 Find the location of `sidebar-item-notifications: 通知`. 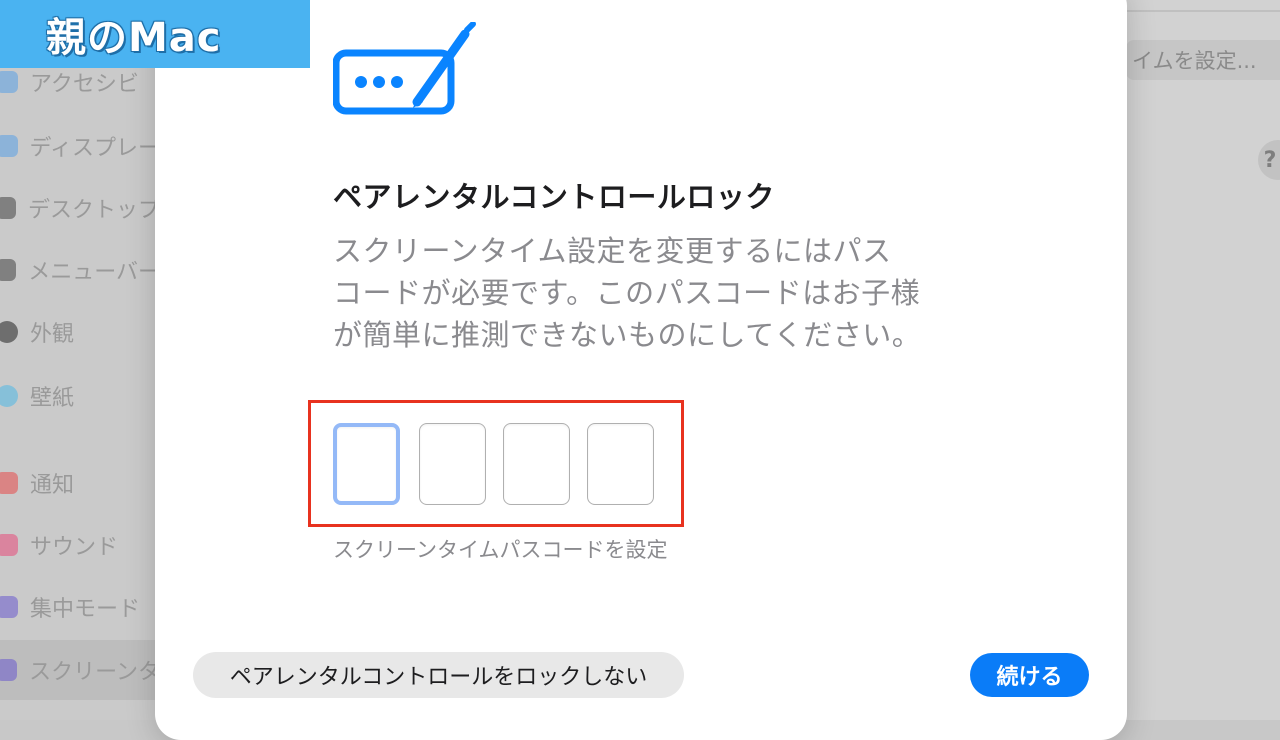

sidebar-item-notifications: 通知 is located at coordinates (80, 483).